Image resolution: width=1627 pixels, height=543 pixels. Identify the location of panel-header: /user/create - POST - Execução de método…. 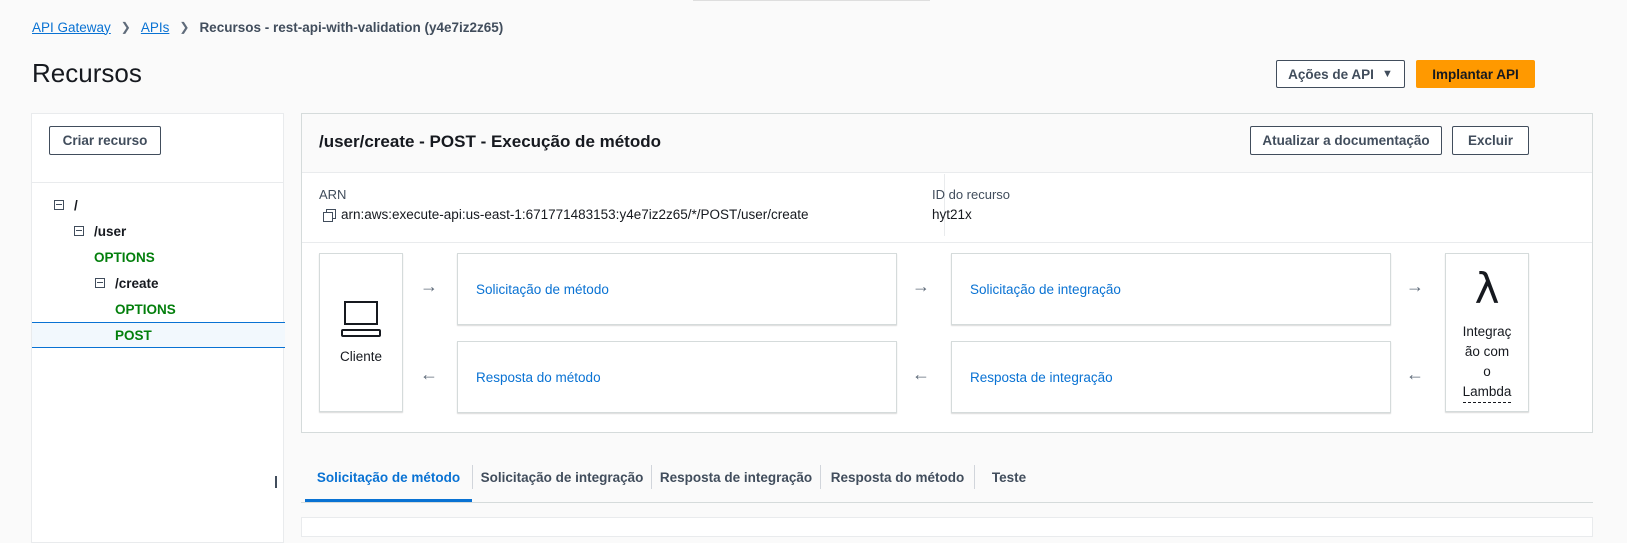
(947, 143).